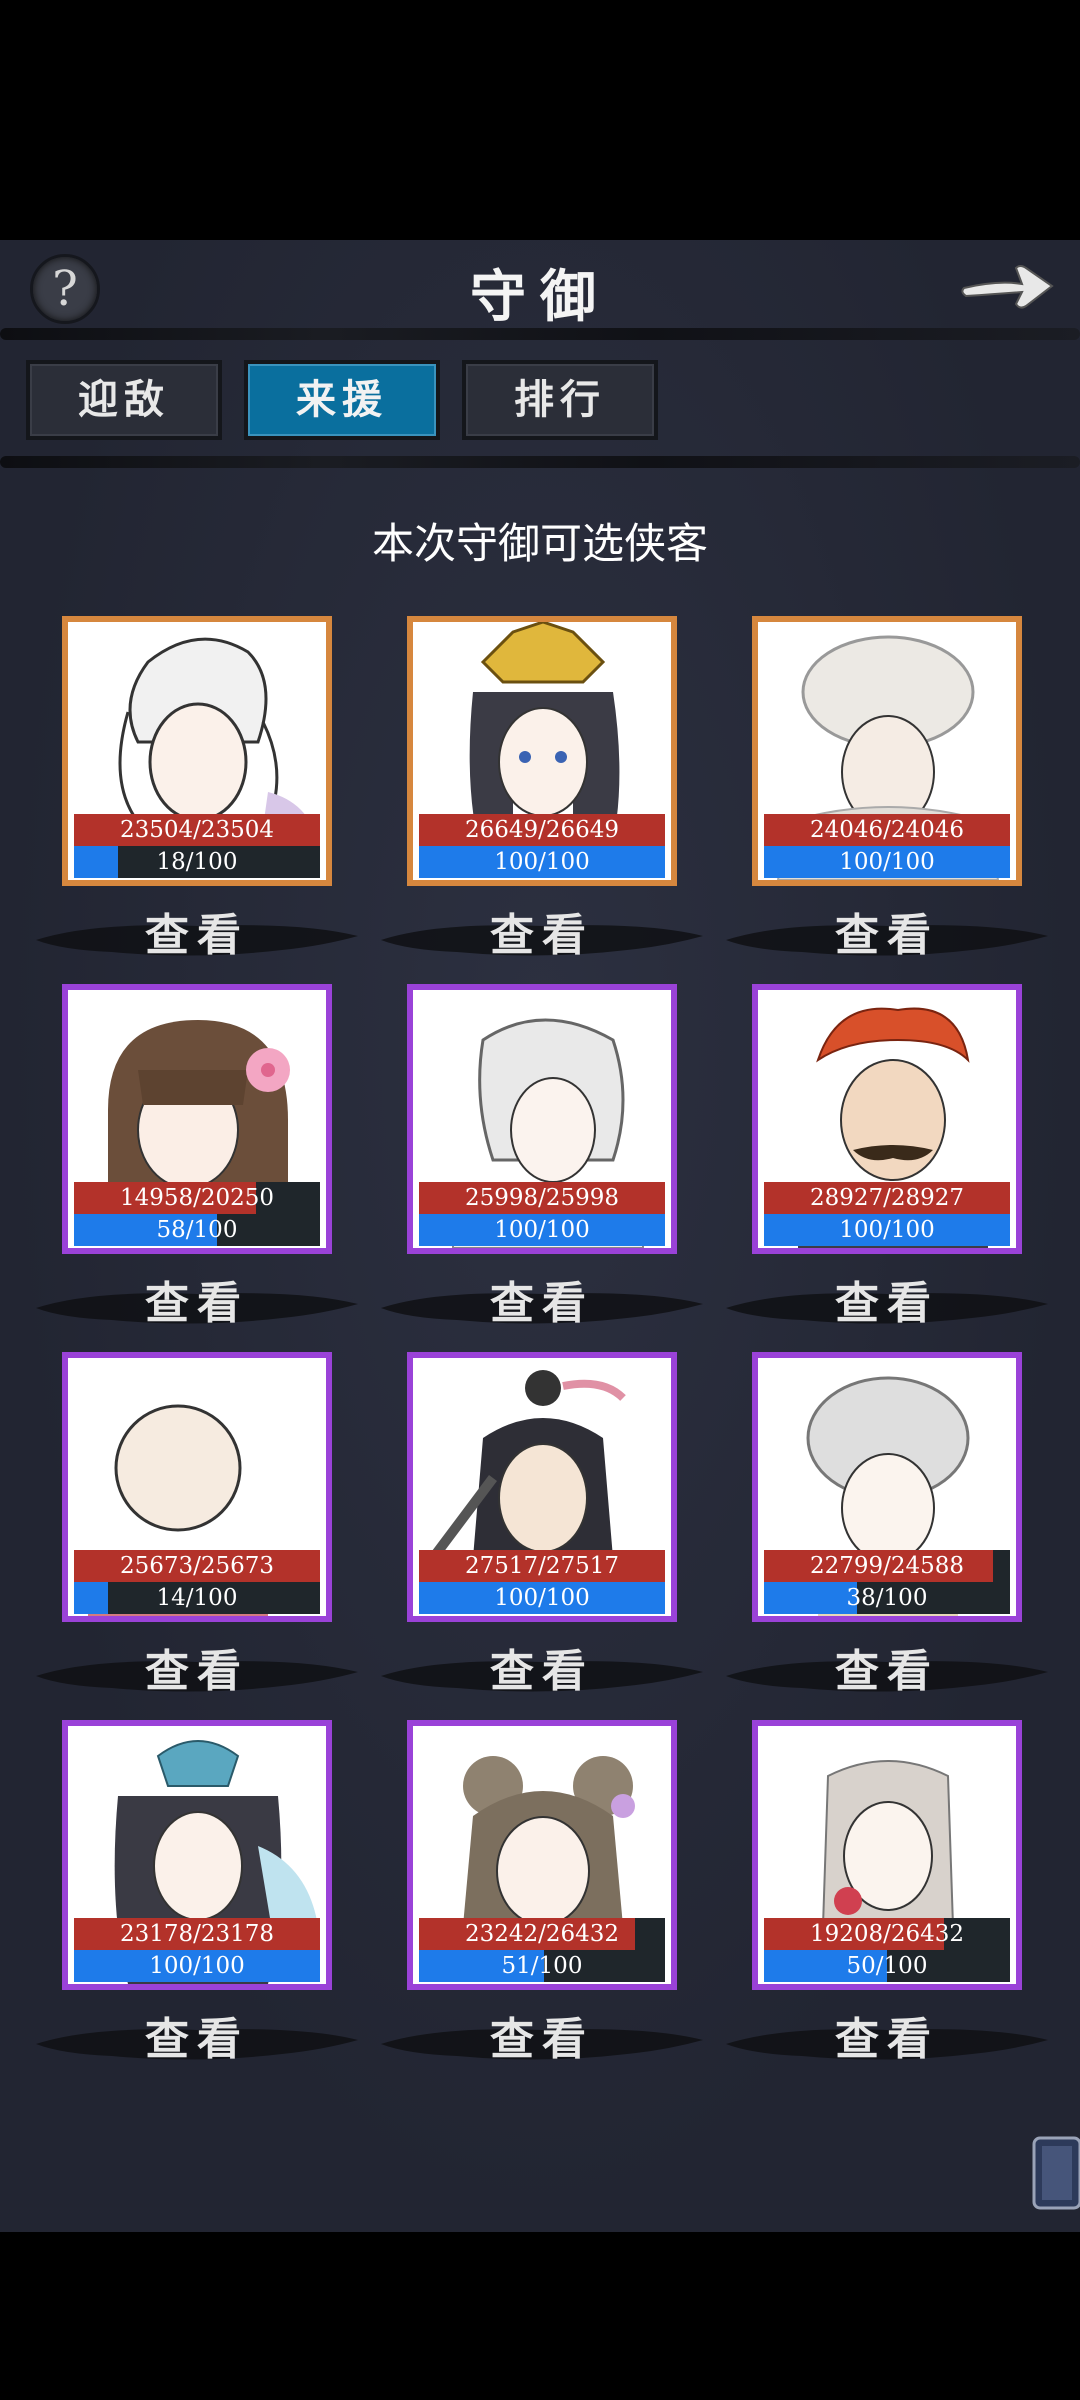 The width and height of the screenshot is (1080, 2400). I want to click on energy-bar: 50/100, so click(887, 1966).